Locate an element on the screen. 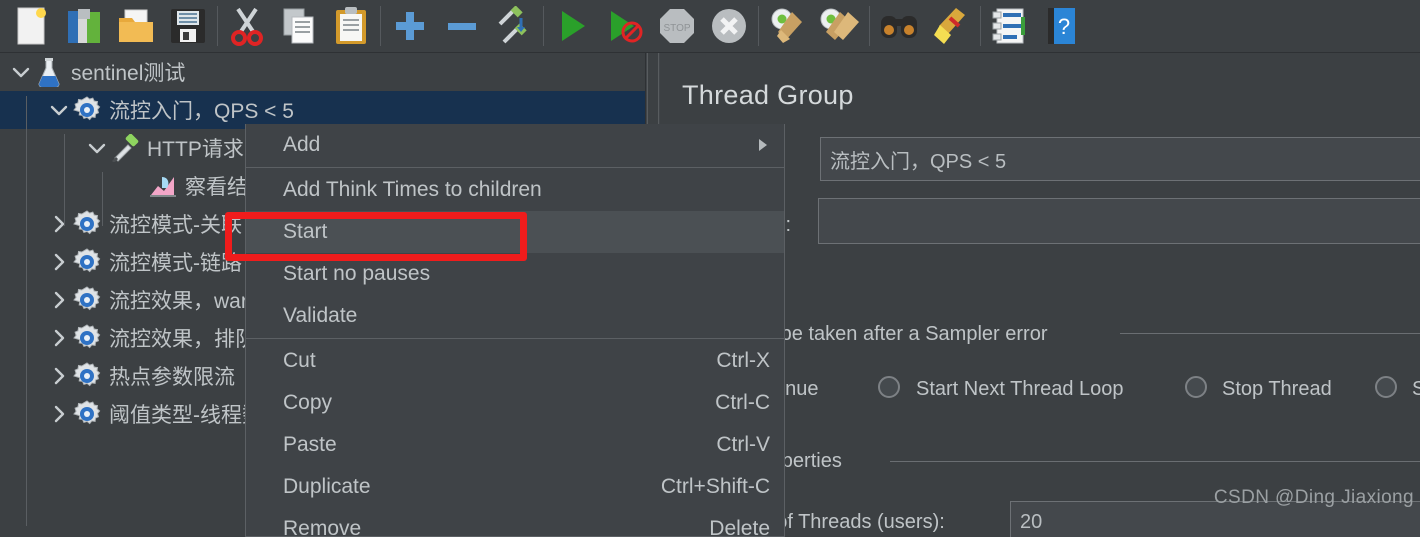 Image resolution: width=1420 pixels, height=537 pixels. tree-node-label: HTTP请求 is located at coordinates (195, 149).